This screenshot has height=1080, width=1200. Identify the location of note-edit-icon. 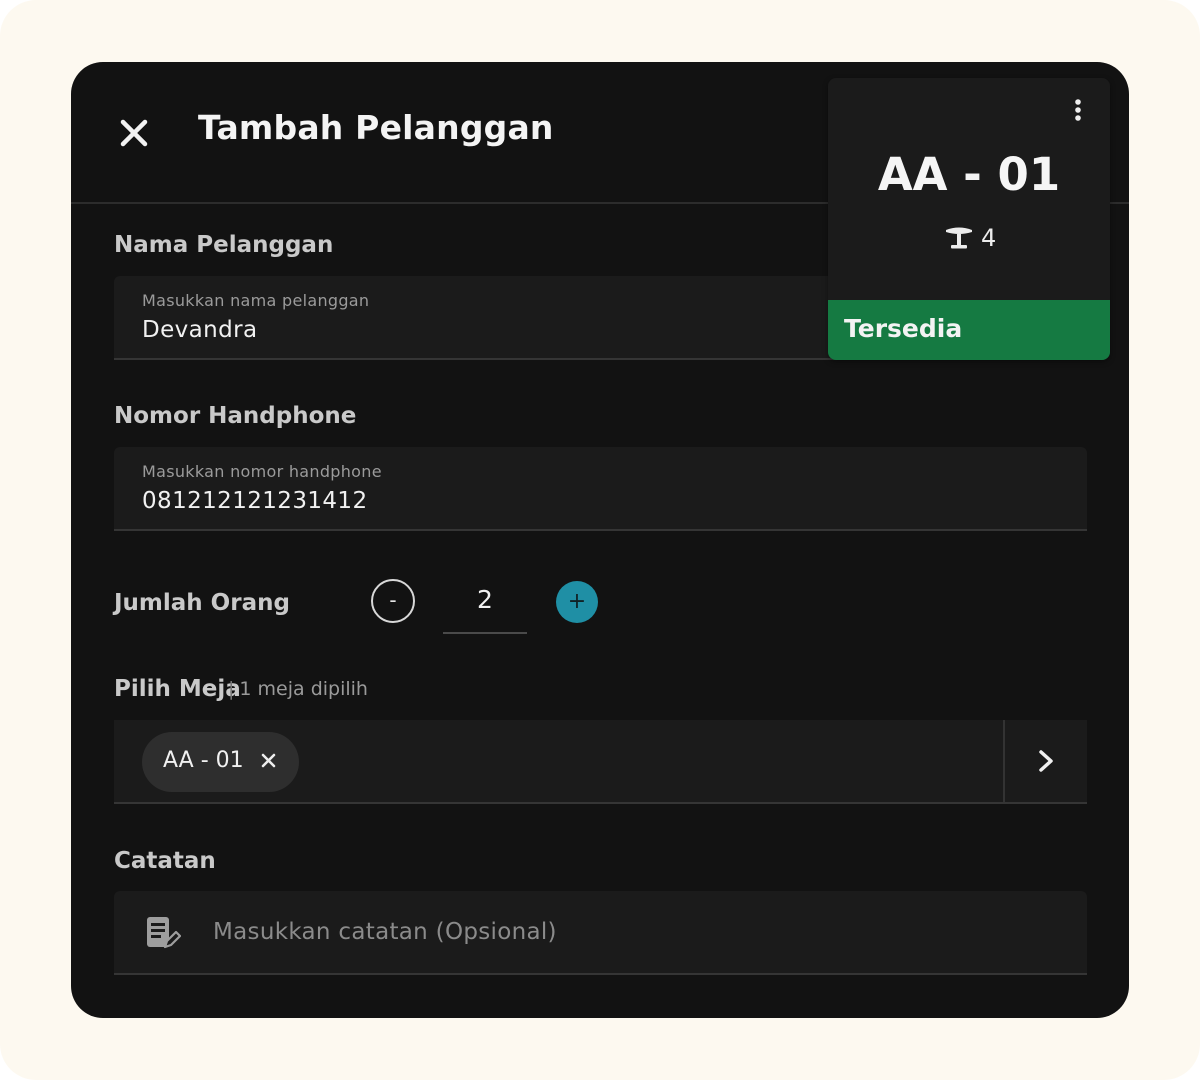
(164, 933).